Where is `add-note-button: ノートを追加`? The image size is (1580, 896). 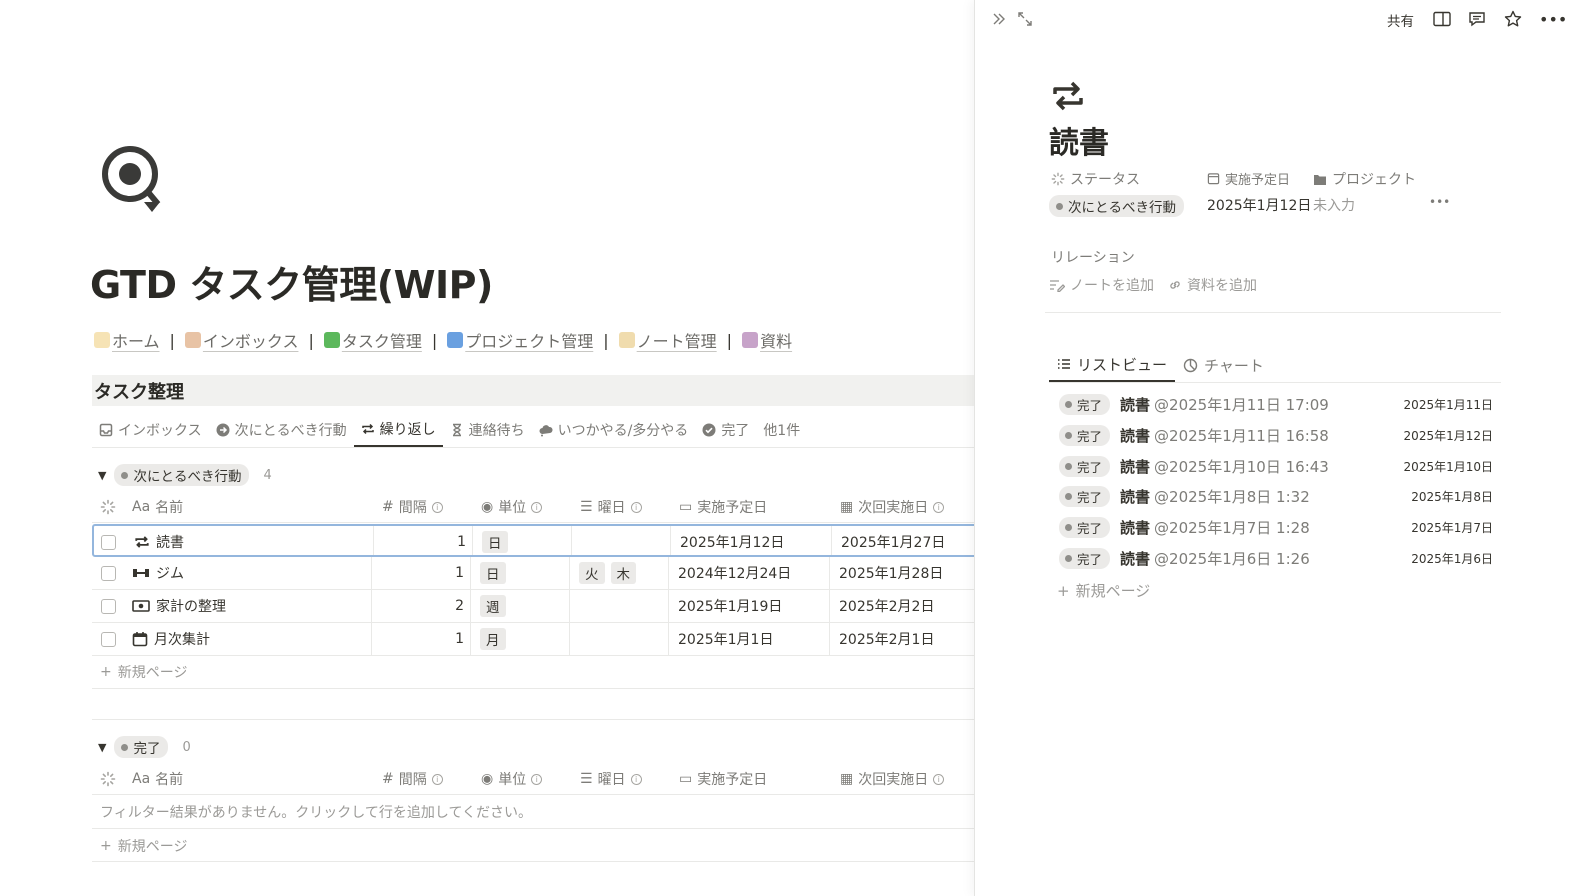 add-note-button: ノートを追加 is located at coordinates (1101, 285).